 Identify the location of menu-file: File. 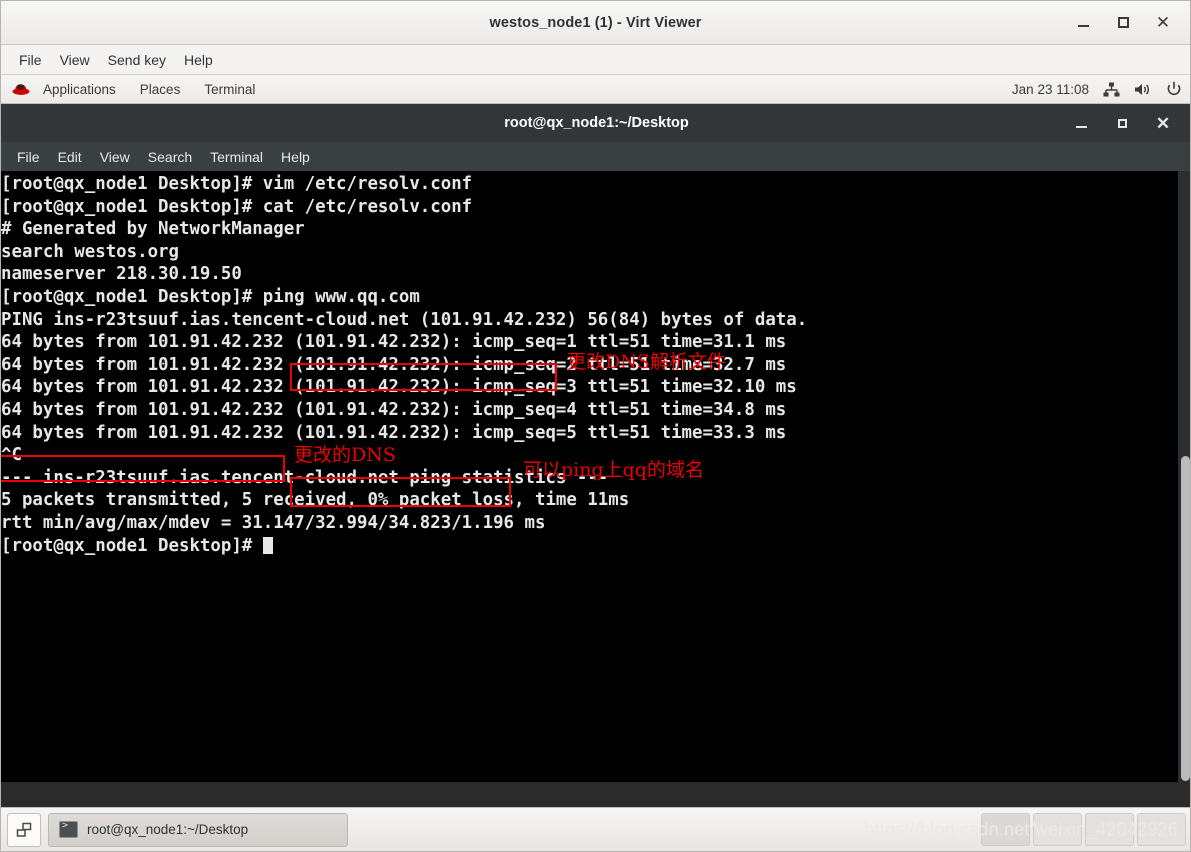
(30, 60).